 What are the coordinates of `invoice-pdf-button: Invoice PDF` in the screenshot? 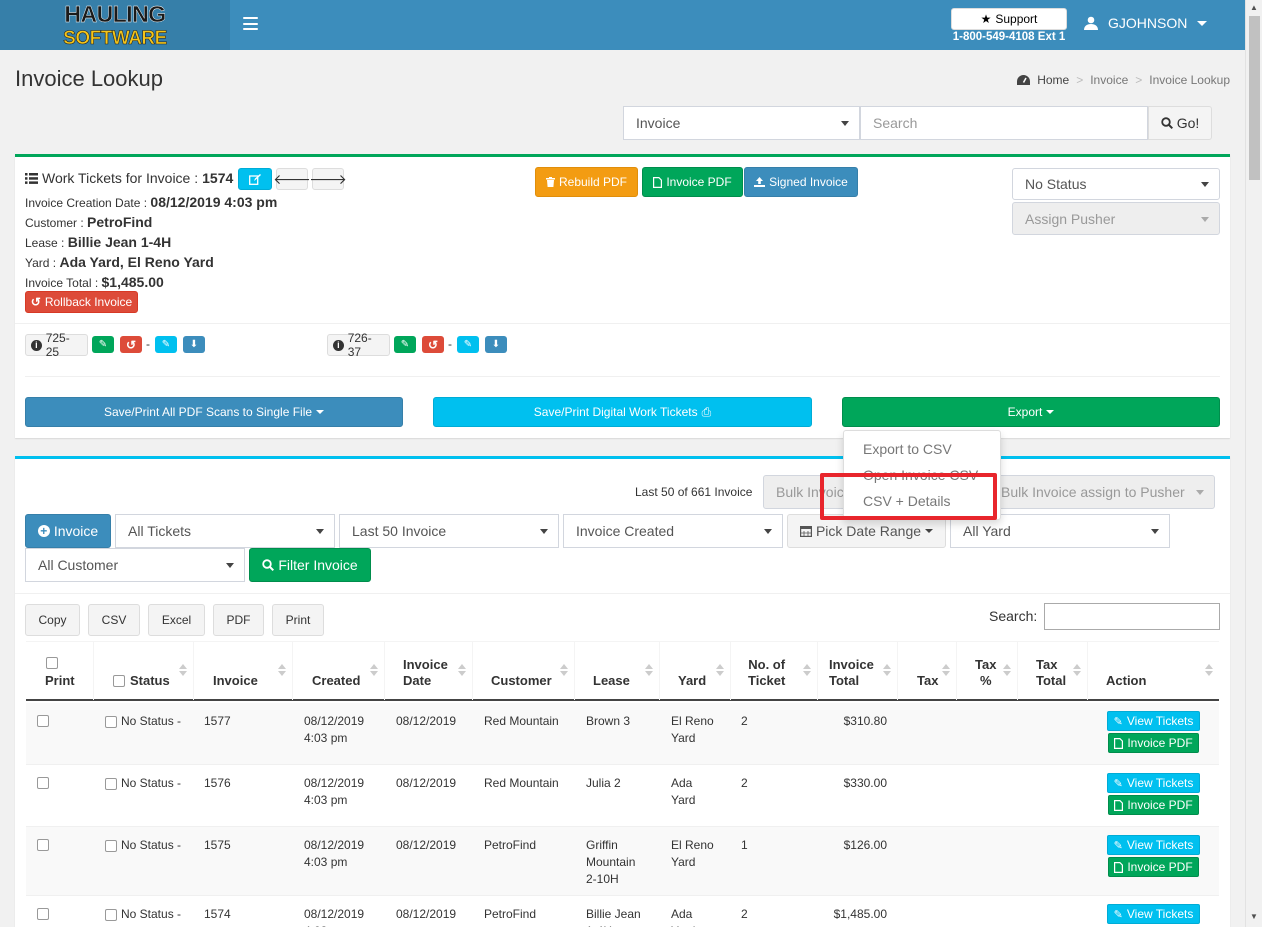 It's located at (692, 182).